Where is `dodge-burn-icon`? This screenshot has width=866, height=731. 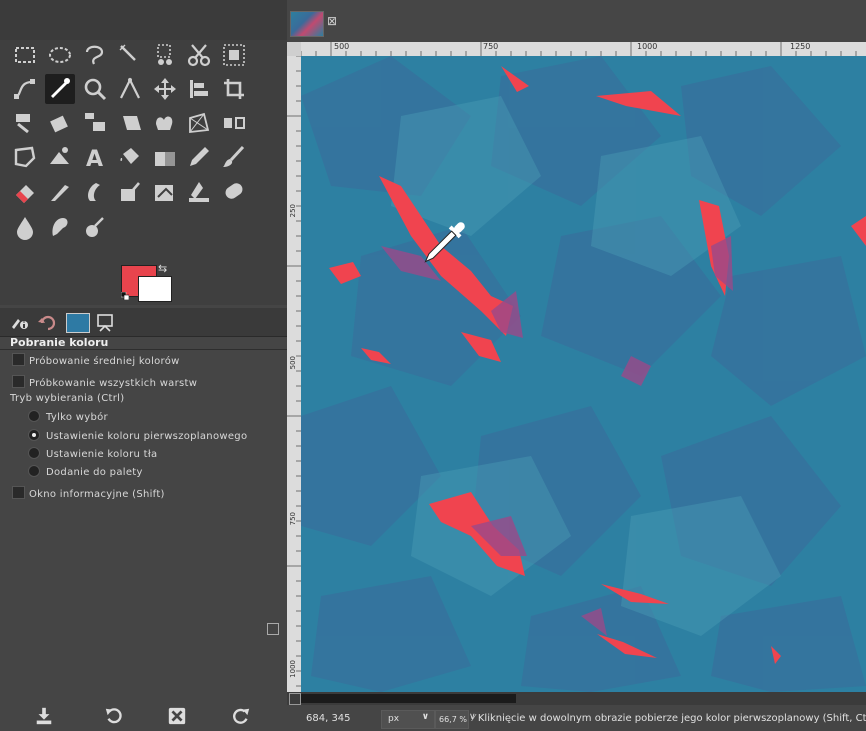 dodge-burn-icon is located at coordinates (95, 227).